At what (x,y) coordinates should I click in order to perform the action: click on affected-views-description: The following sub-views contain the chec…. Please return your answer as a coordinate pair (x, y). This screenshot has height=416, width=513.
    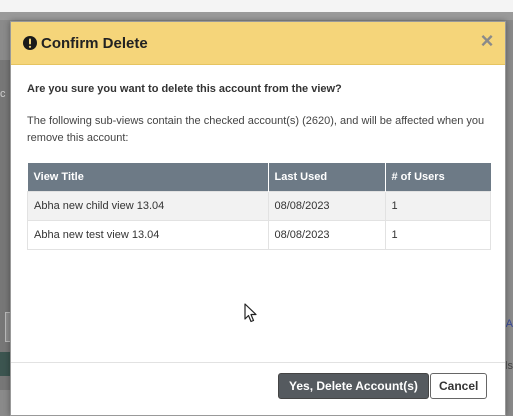
    Looking at the image, I should click on (256, 129).